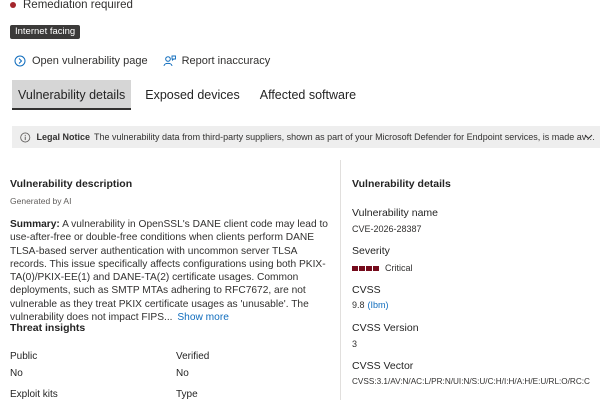  I want to click on cvss-version-label: CVSS Version, so click(385, 328).